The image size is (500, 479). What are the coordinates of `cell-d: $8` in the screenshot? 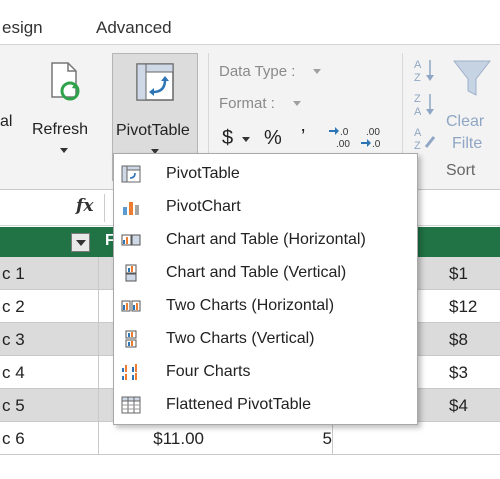 It's located at (458, 339).